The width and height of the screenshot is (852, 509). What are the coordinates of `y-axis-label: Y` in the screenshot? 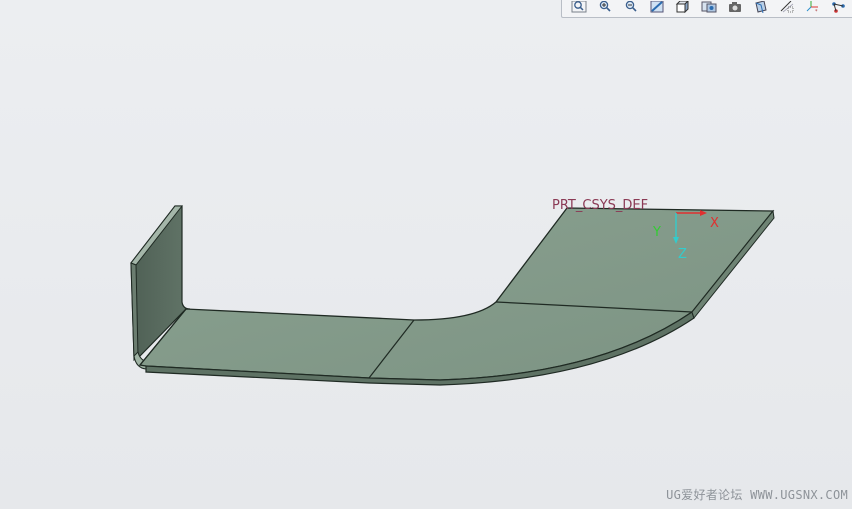 It's located at (656, 232).